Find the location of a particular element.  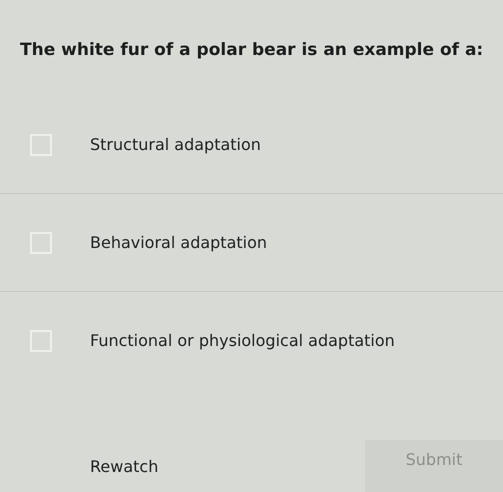

option-label: Structural adaptation is located at coordinates (175, 144).